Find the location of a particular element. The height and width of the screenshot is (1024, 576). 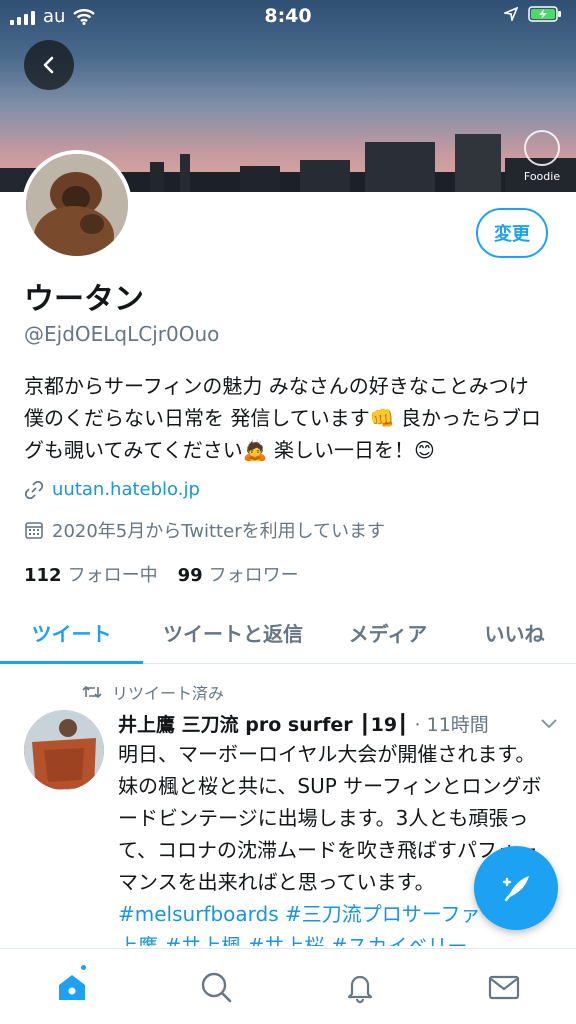

following-label: フォロー中 is located at coordinates (112, 575).